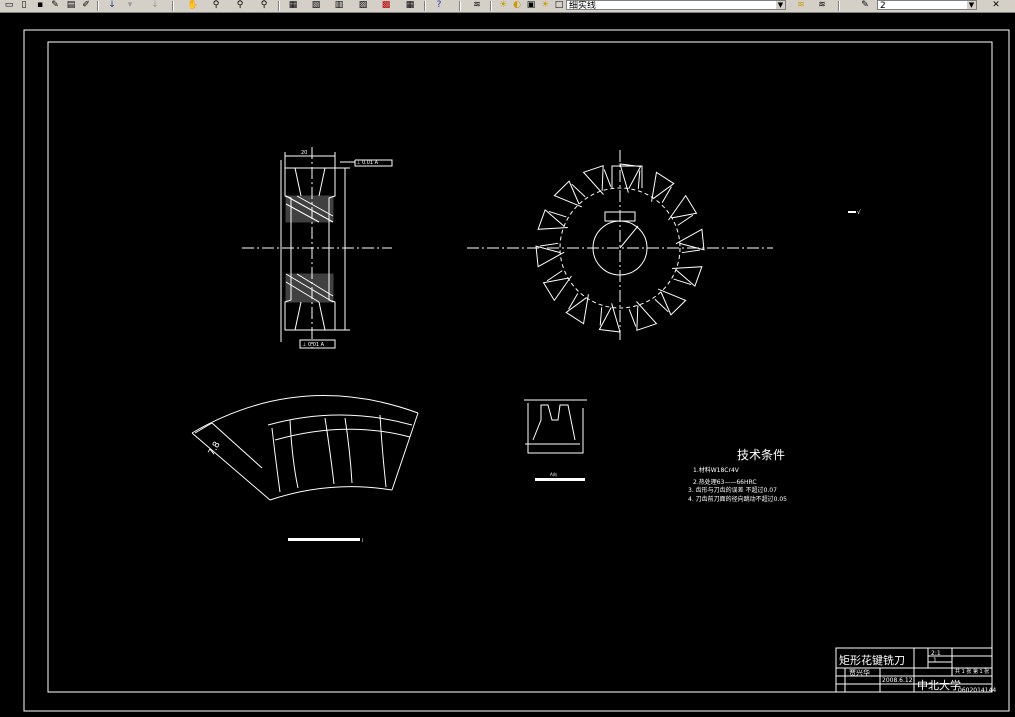  Describe the element at coordinates (112, 5) in the screenshot. I see `undo-icon: ↓` at that location.